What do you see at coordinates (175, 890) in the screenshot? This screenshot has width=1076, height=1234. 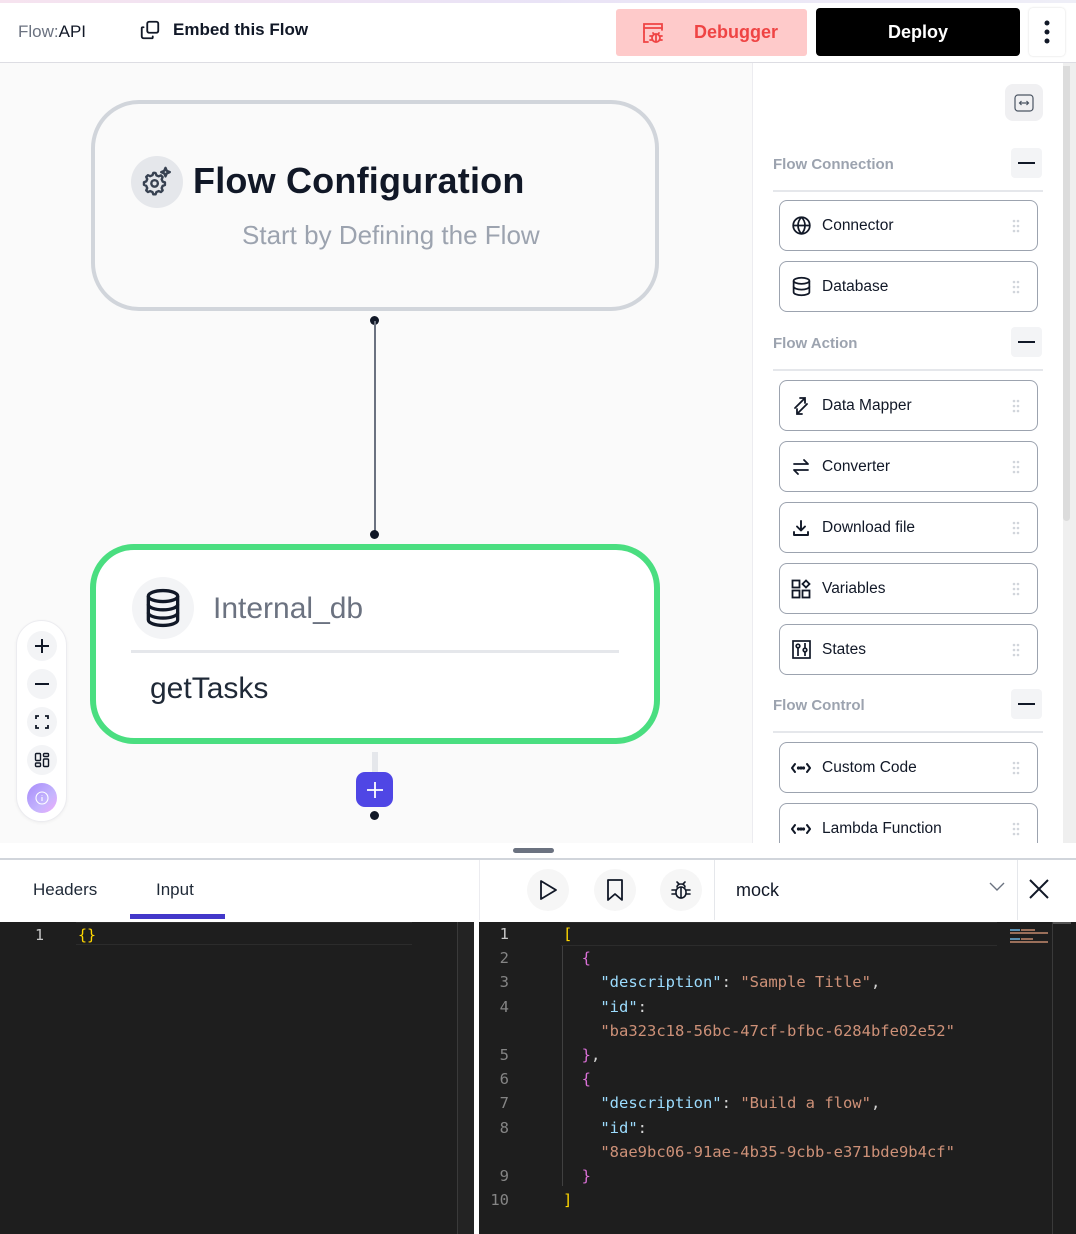 I see `tab-input: Input` at bounding box center [175, 890].